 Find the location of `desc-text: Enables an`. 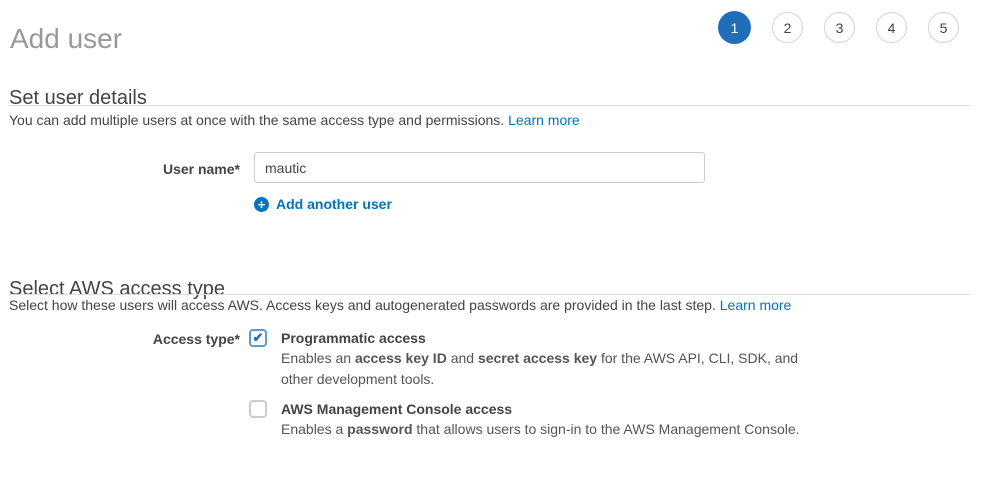

desc-text: Enables an is located at coordinates (318, 358).